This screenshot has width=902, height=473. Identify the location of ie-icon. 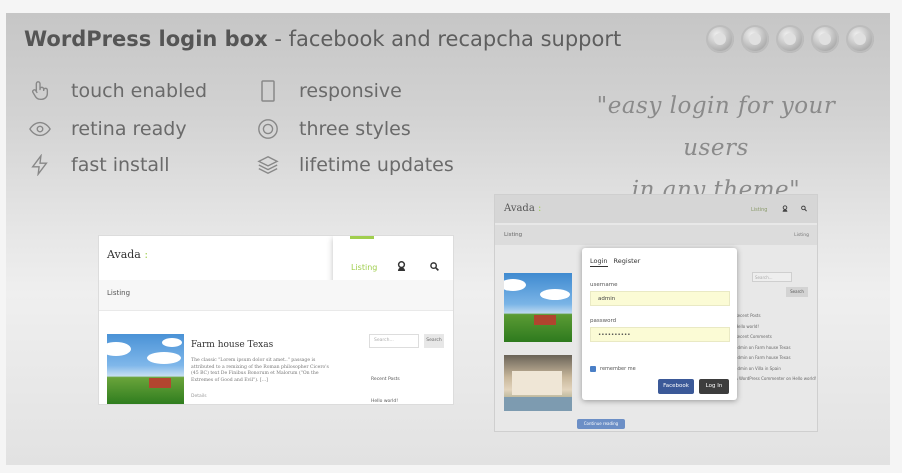
(790, 39).